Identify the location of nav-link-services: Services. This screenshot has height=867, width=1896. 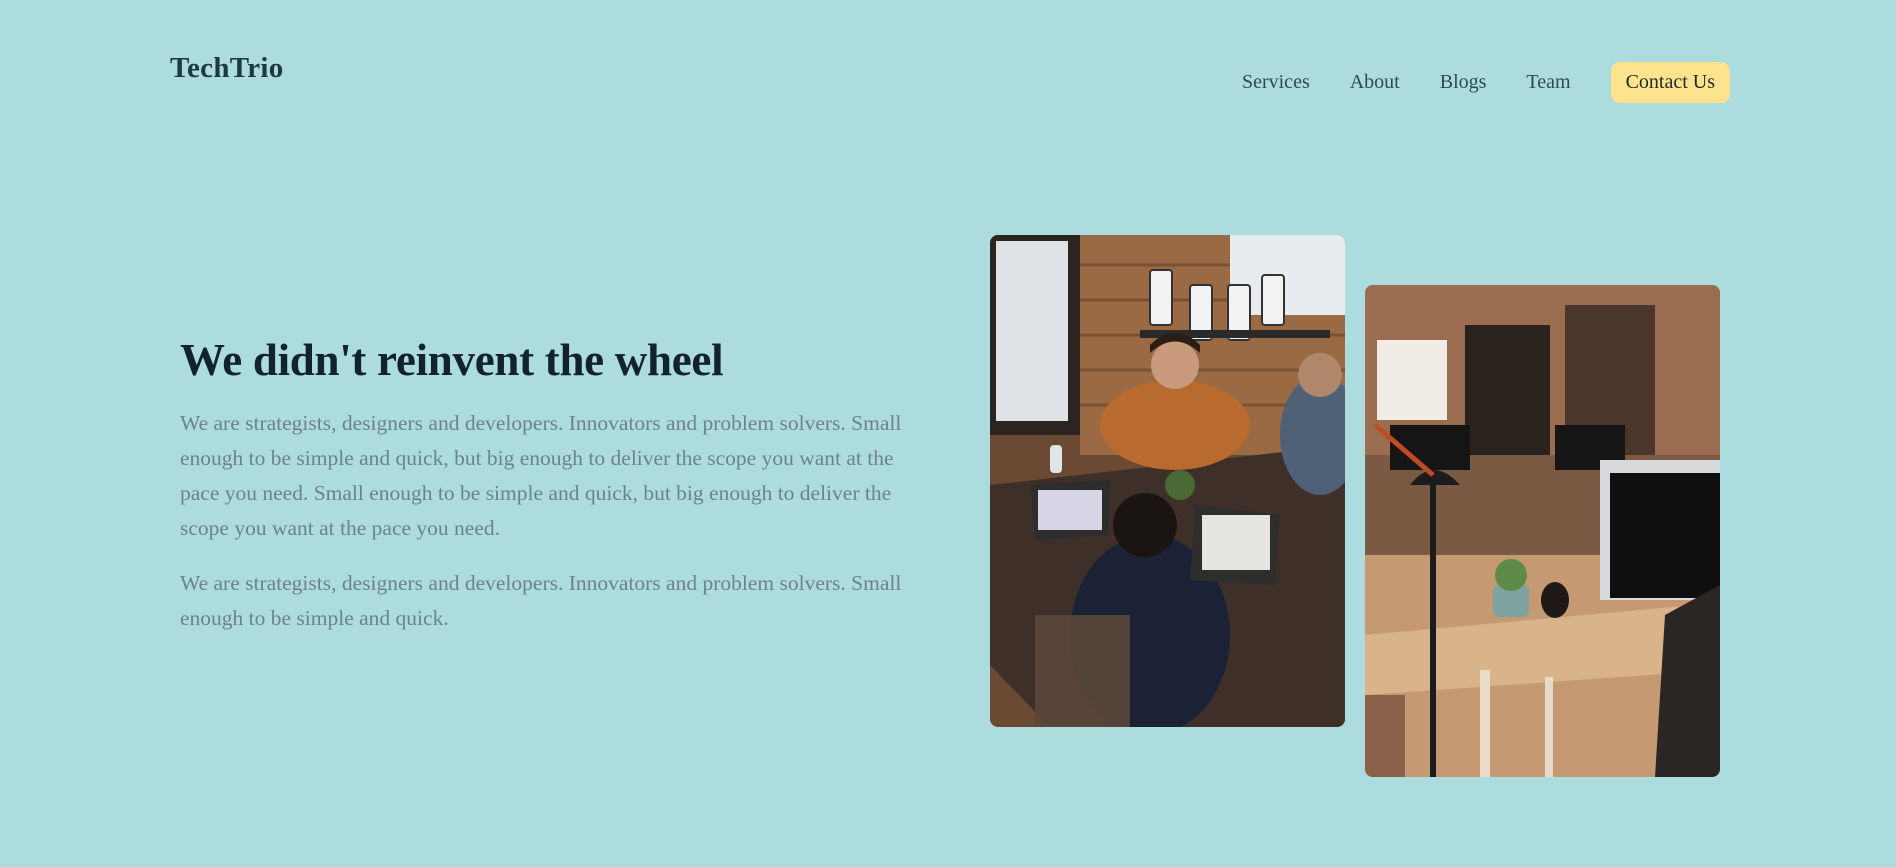
(1276, 82).